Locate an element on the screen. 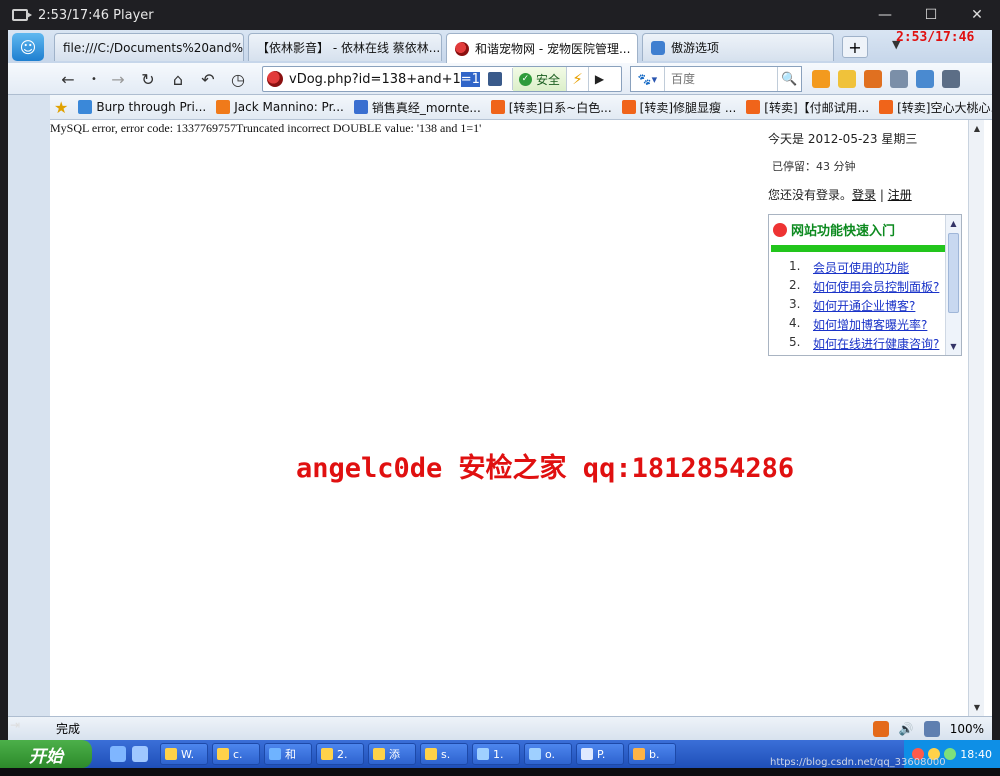 The width and height of the screenshot is (1000, 776). taskbar-item: o. is located at coordinates (548, 754).